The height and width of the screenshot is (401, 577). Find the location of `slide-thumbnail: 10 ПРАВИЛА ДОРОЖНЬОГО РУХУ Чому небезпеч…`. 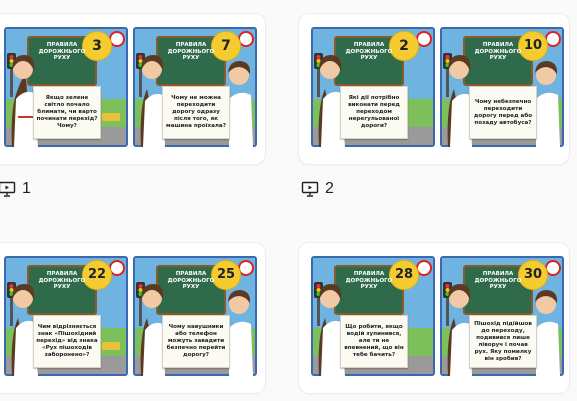

slide-thumbnail: 10 ПРАВИЛА ДОРОЖНЬОГО РУХУ Чому небезпеч… is located at coordinates (502, 87).